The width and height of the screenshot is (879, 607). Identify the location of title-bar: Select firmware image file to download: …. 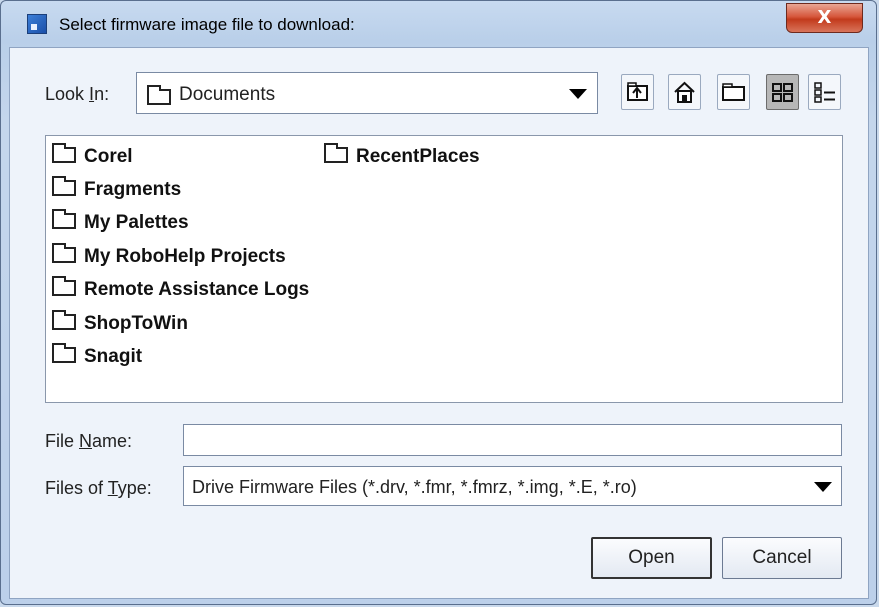
(439, 24).